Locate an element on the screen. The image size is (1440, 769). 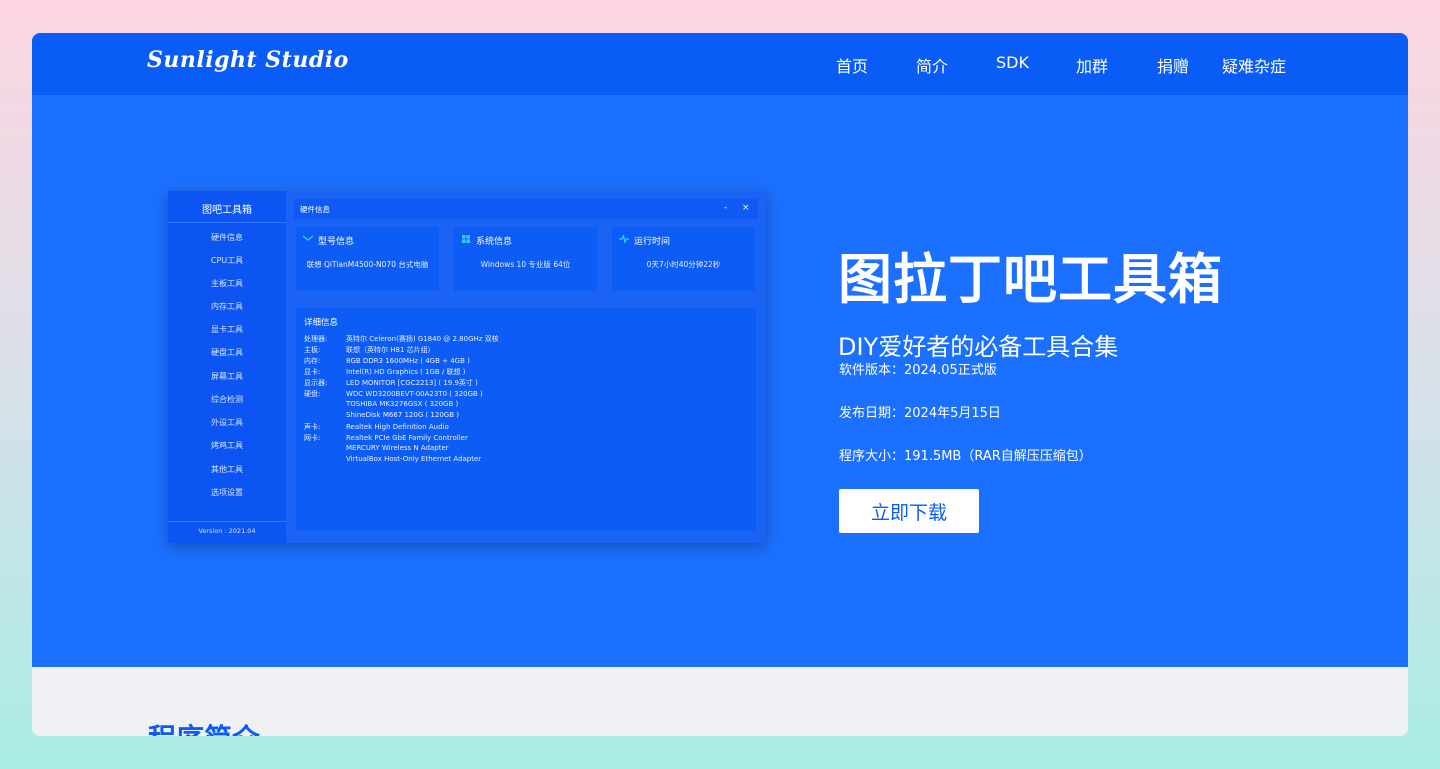
detail-row: 硬盘: WDC WD3200BEVT-00A23T0 ( 320GB ) is located at coordinates (393, 394).